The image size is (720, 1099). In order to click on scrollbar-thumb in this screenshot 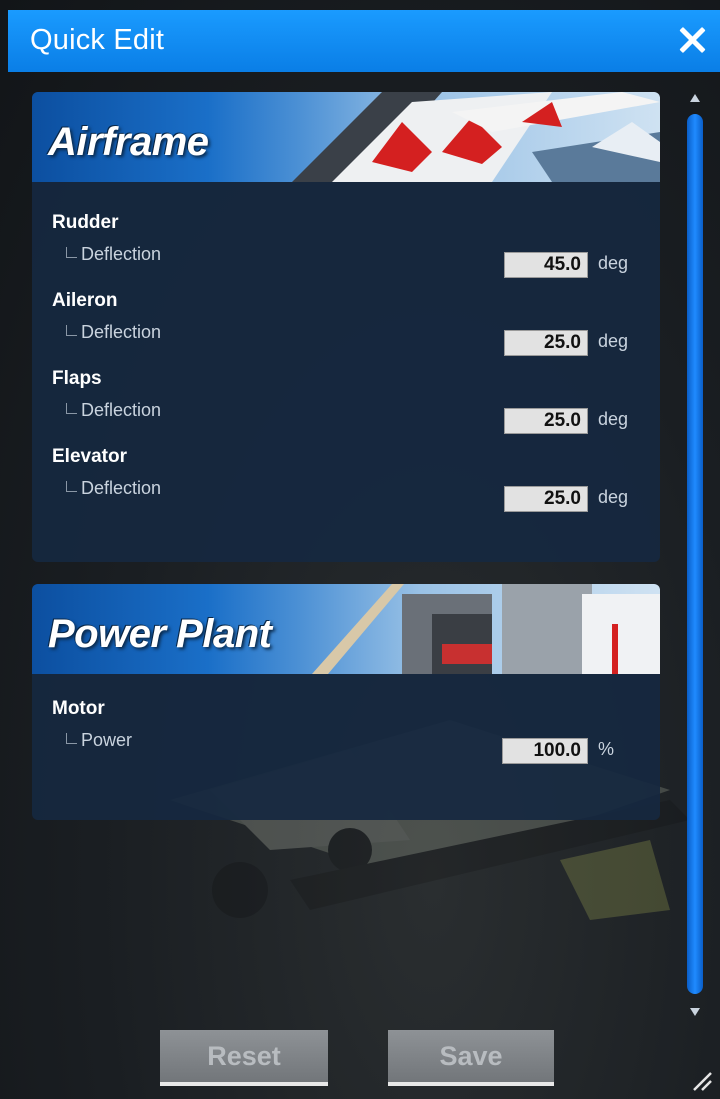, I will do `click(695, 554)`.